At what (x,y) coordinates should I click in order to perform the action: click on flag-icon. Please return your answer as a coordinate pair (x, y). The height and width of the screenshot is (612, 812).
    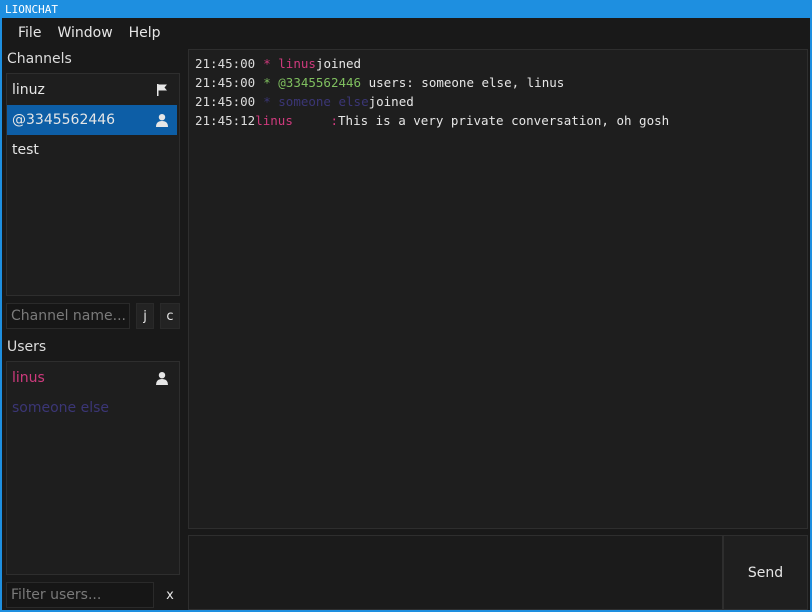
    Looking at the image, I should click on (162, 90).